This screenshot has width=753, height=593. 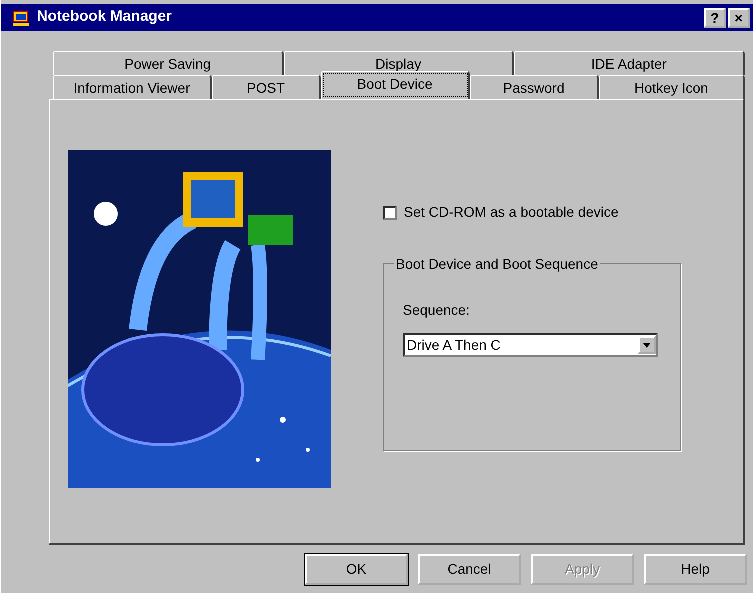 I want to click on tab: Password, so click(x=534, y=87).